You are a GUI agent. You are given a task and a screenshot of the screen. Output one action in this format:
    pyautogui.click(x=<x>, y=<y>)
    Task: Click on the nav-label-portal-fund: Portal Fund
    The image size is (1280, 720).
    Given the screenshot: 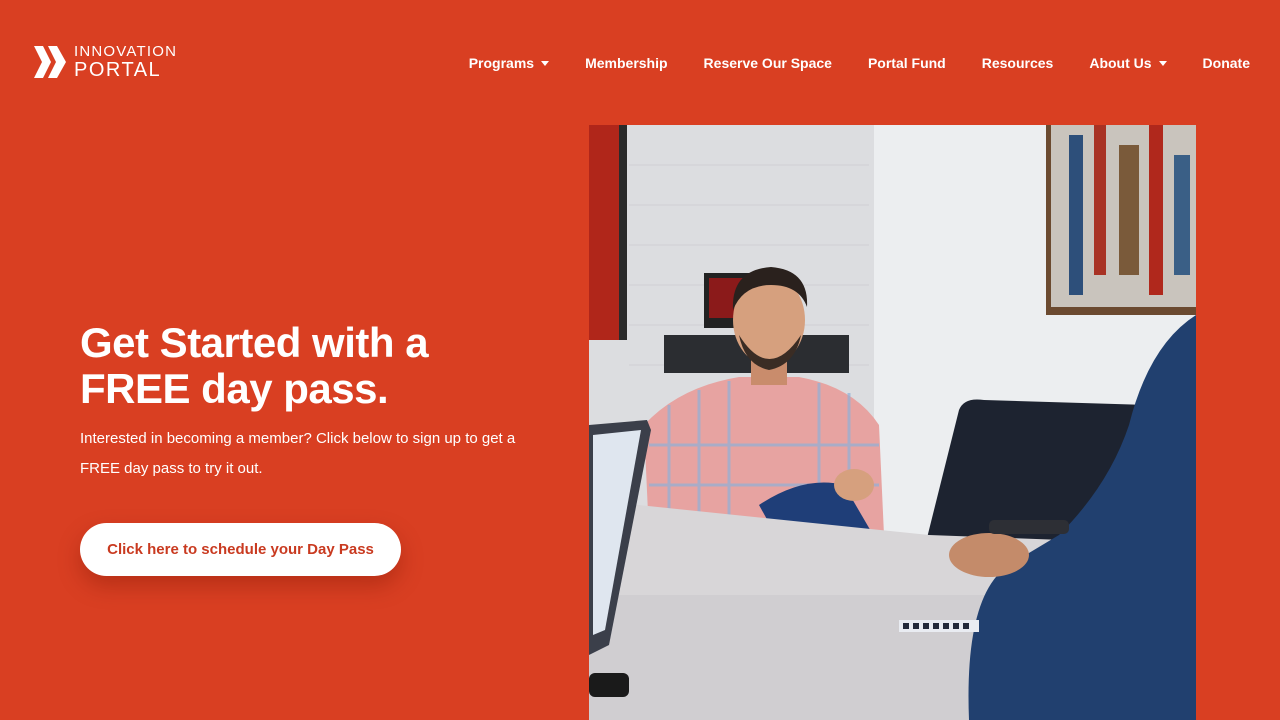 What is the action you would take?
    pyautogui.click(x=906, y=63)
    